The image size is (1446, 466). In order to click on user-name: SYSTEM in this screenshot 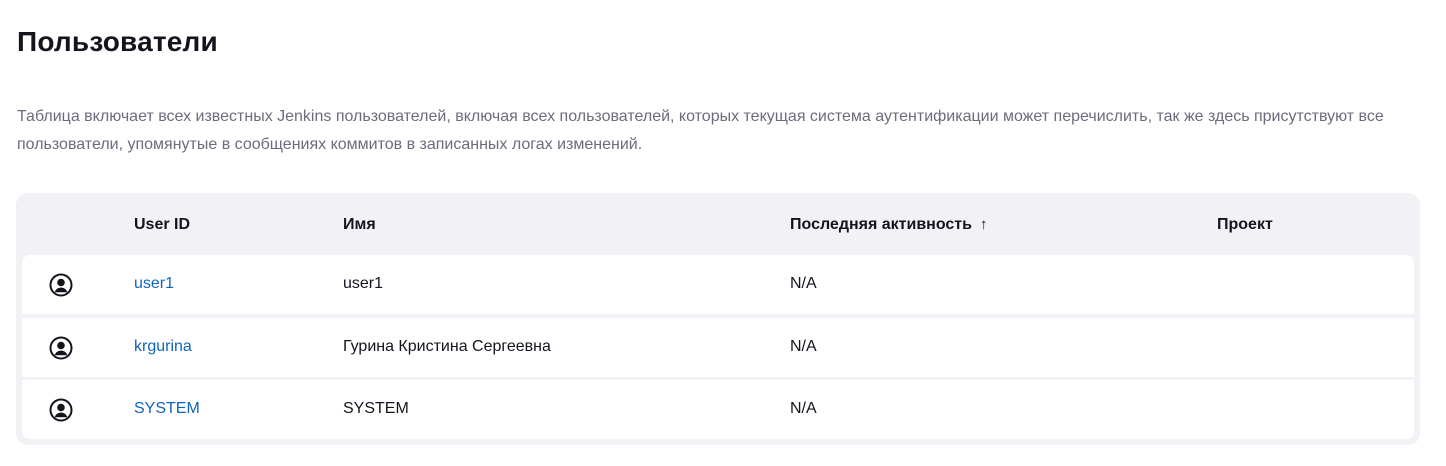, I will do `click(376, 408)`.